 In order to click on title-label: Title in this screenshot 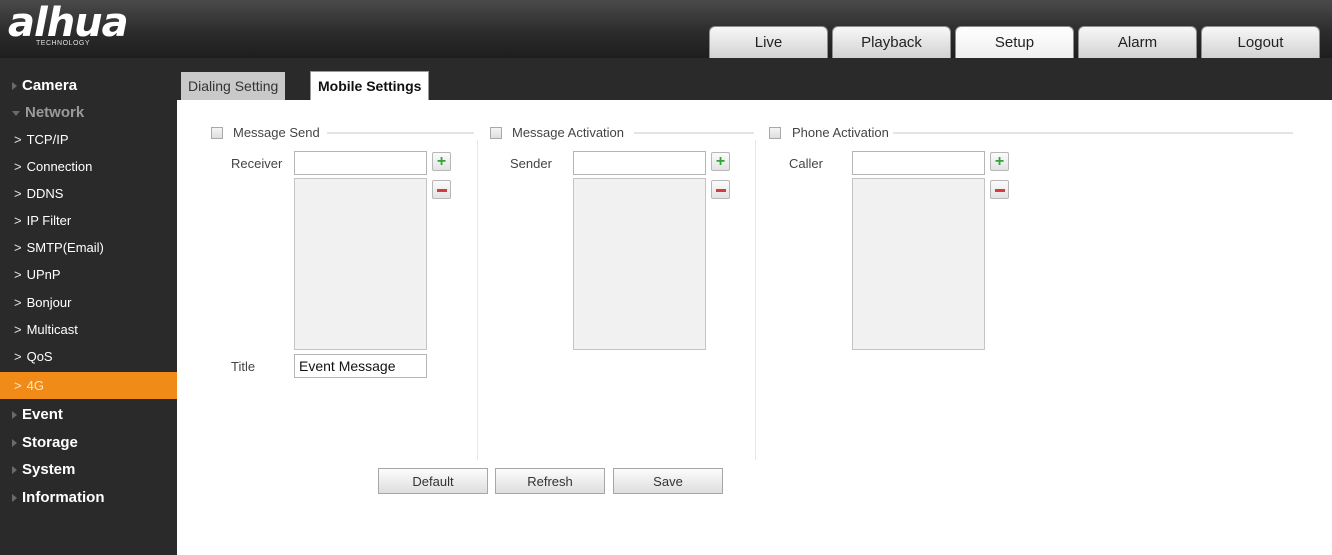, I will do `click(243, 366)`.